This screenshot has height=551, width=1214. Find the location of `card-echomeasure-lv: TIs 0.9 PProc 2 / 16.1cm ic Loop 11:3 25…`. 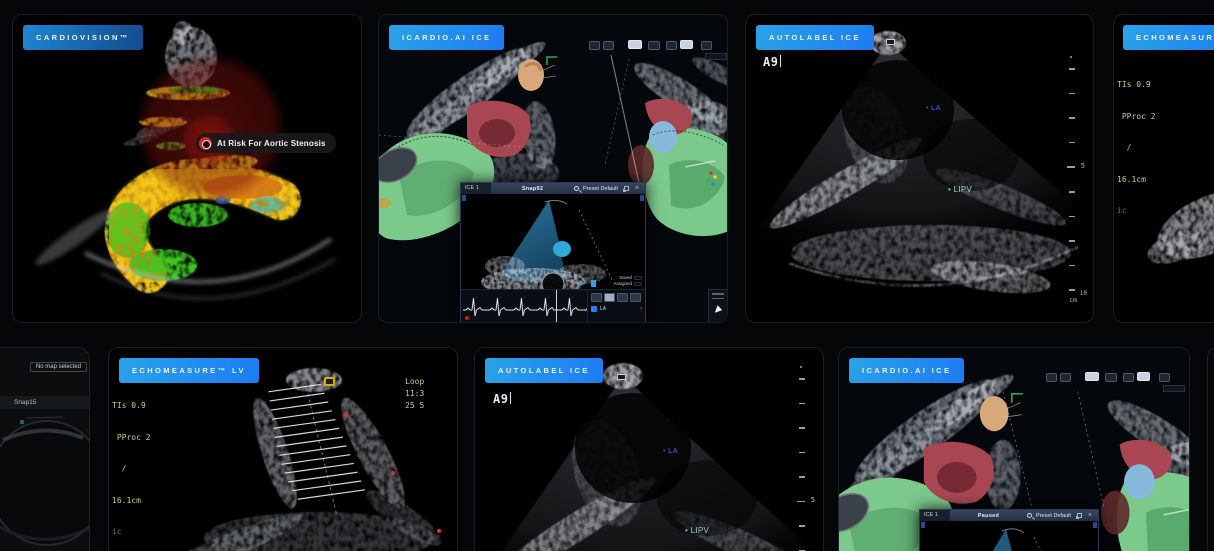

card-echomeasure-lv: TIs 0.9 PProc 2 / 16.1cm ic Loop 11:3 25… is located at coordinates (283, 449).